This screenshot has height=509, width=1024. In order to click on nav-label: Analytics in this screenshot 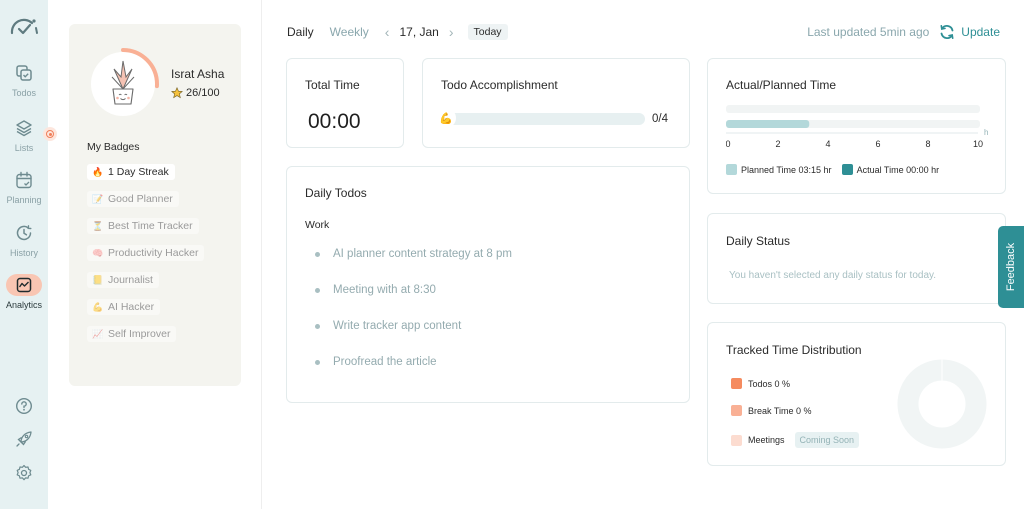, I will do `click(23, 305)`.